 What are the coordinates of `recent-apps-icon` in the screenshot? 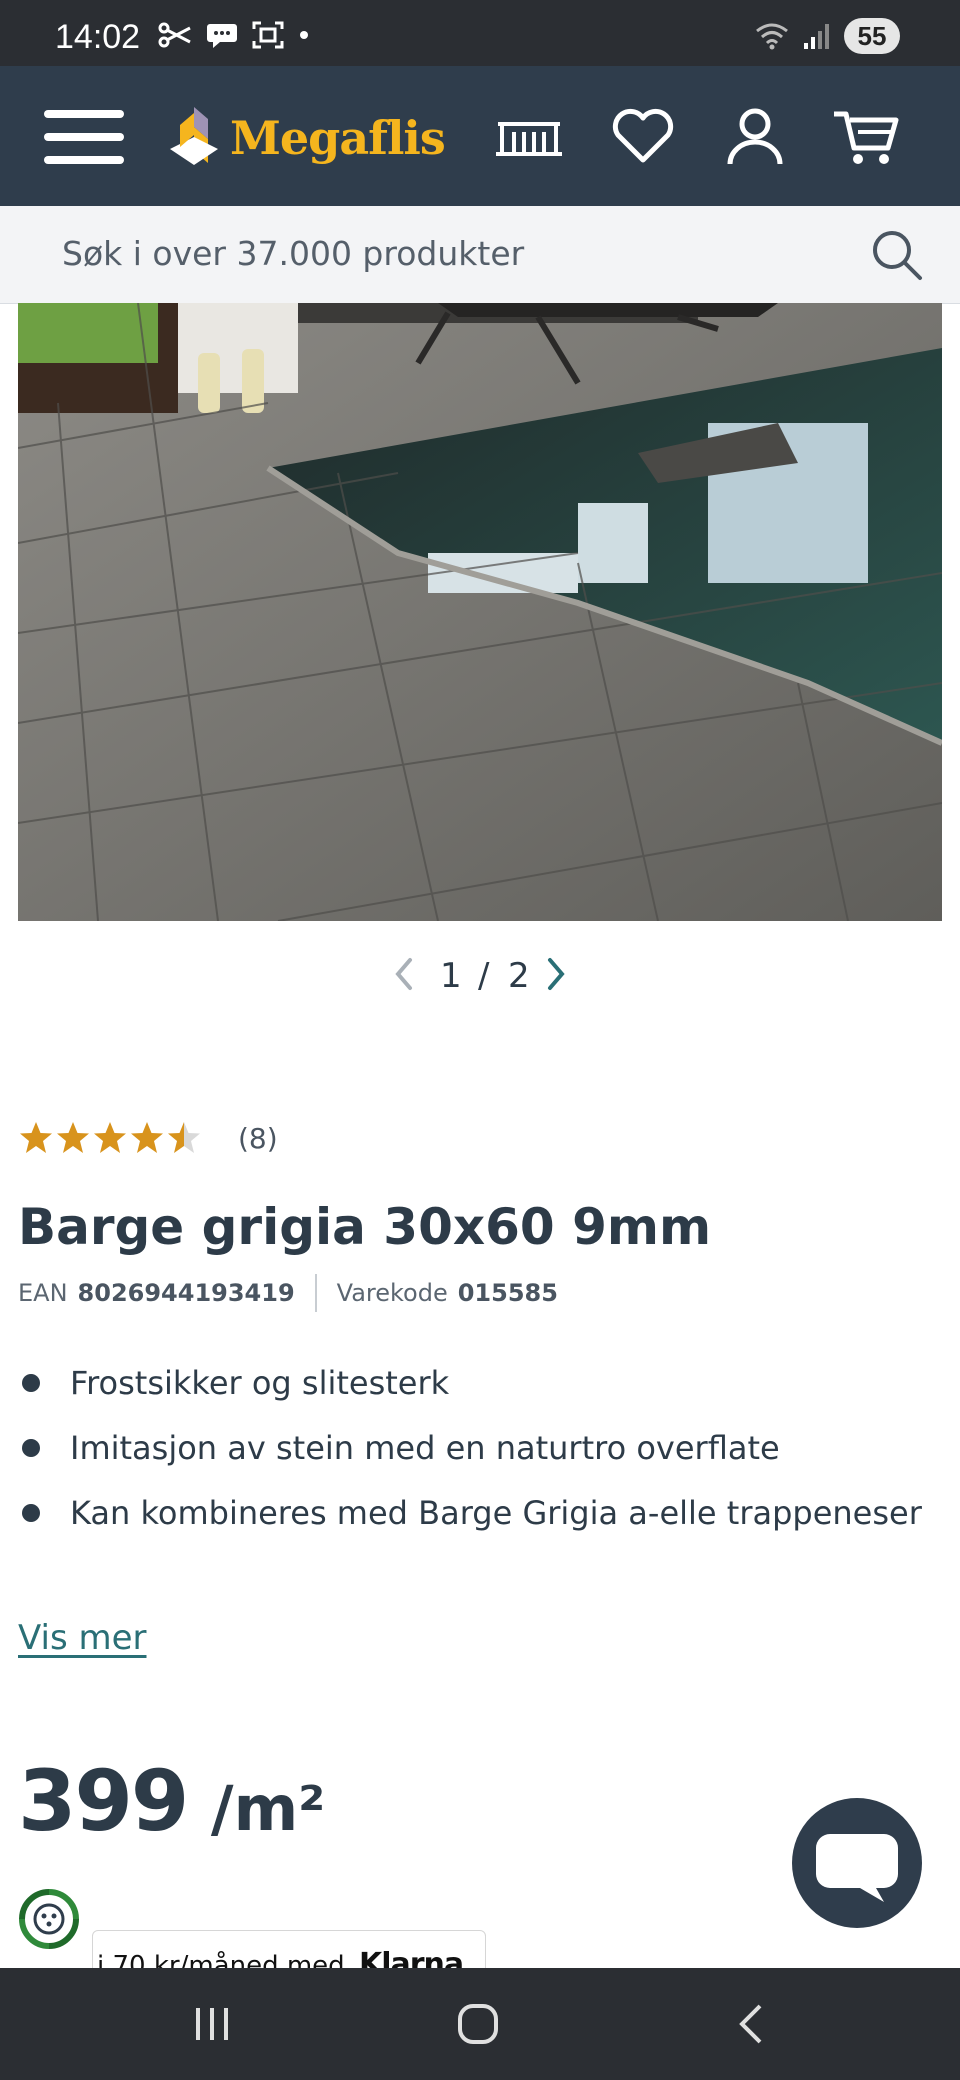 It's located at (212, 2024).